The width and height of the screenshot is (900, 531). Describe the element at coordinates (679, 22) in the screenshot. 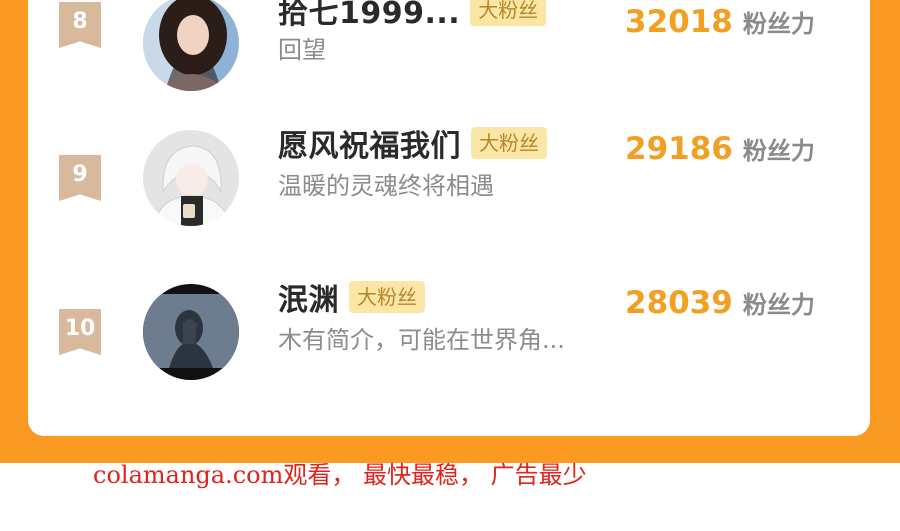

I see `score-value: 32018` at that location.